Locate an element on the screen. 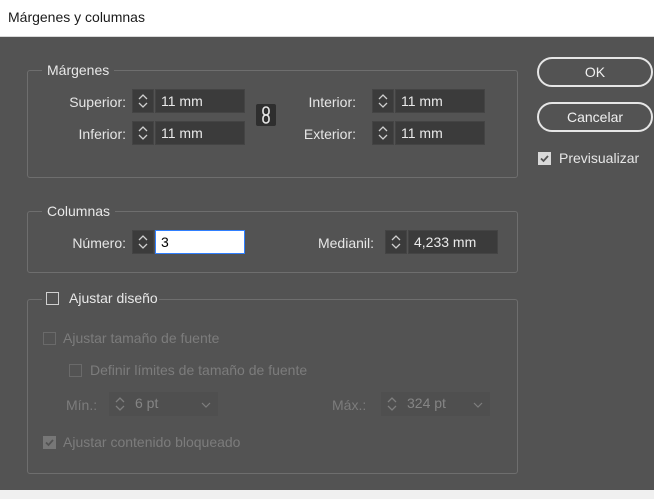 The image size is (654, 499). interior-field: 11 mm is located at coordinates (440, 101).